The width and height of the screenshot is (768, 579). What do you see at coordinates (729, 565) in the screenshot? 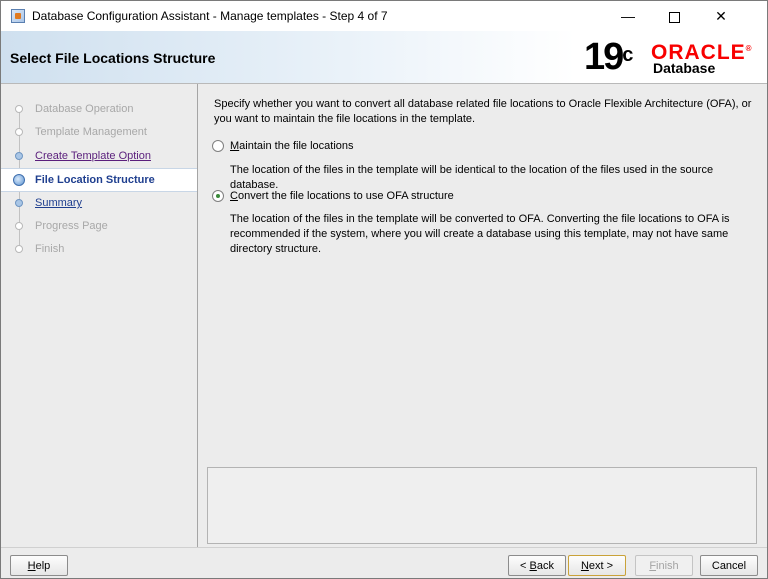
I see `cancel-button: Cancel` at bounding box center [729, 565].